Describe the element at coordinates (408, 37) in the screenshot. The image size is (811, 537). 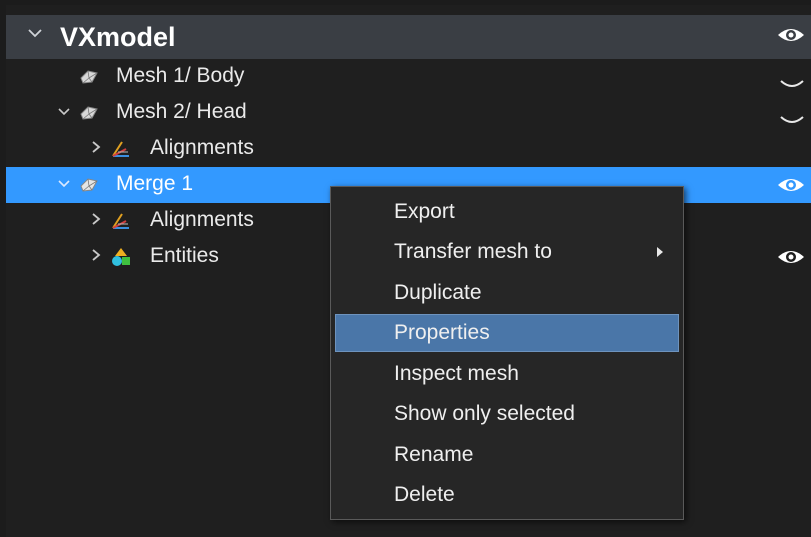
I see `root-node-vxmodel: VXmodel` at that location.